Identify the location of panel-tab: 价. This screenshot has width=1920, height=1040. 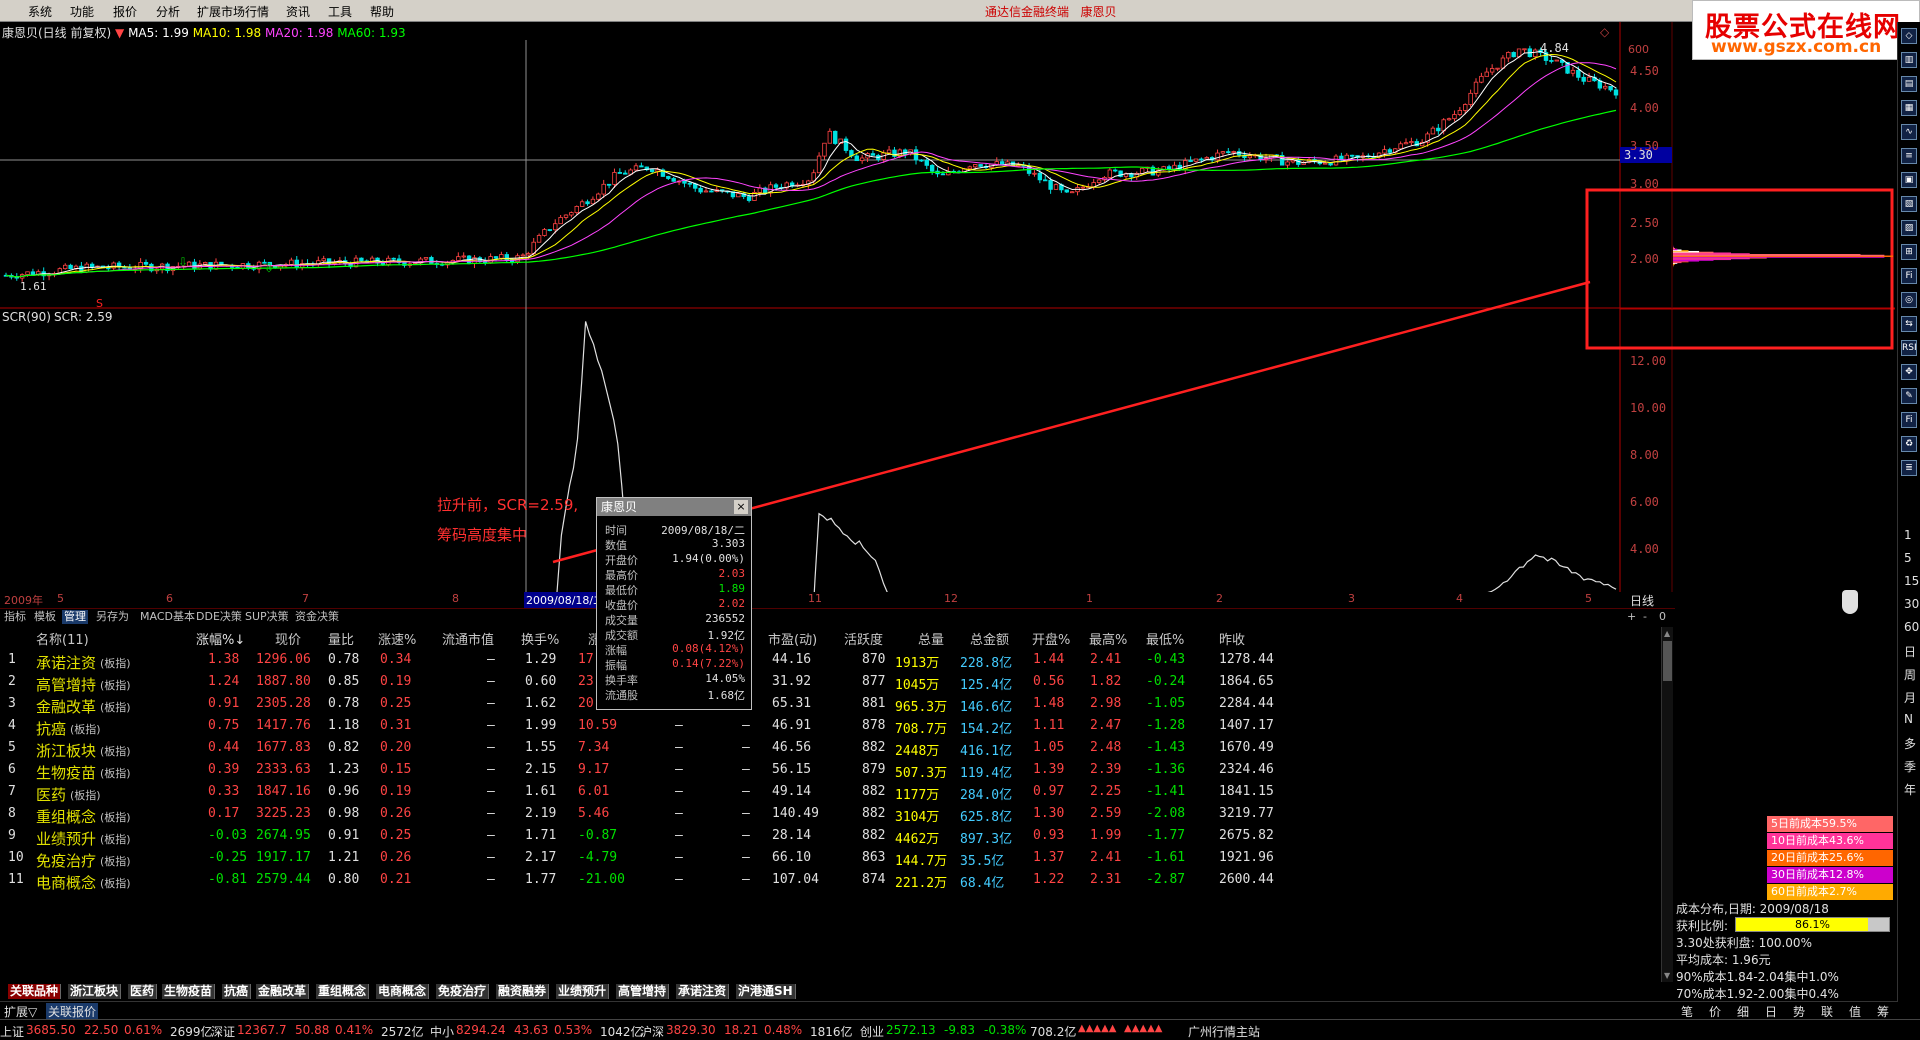
(1715, 1011).